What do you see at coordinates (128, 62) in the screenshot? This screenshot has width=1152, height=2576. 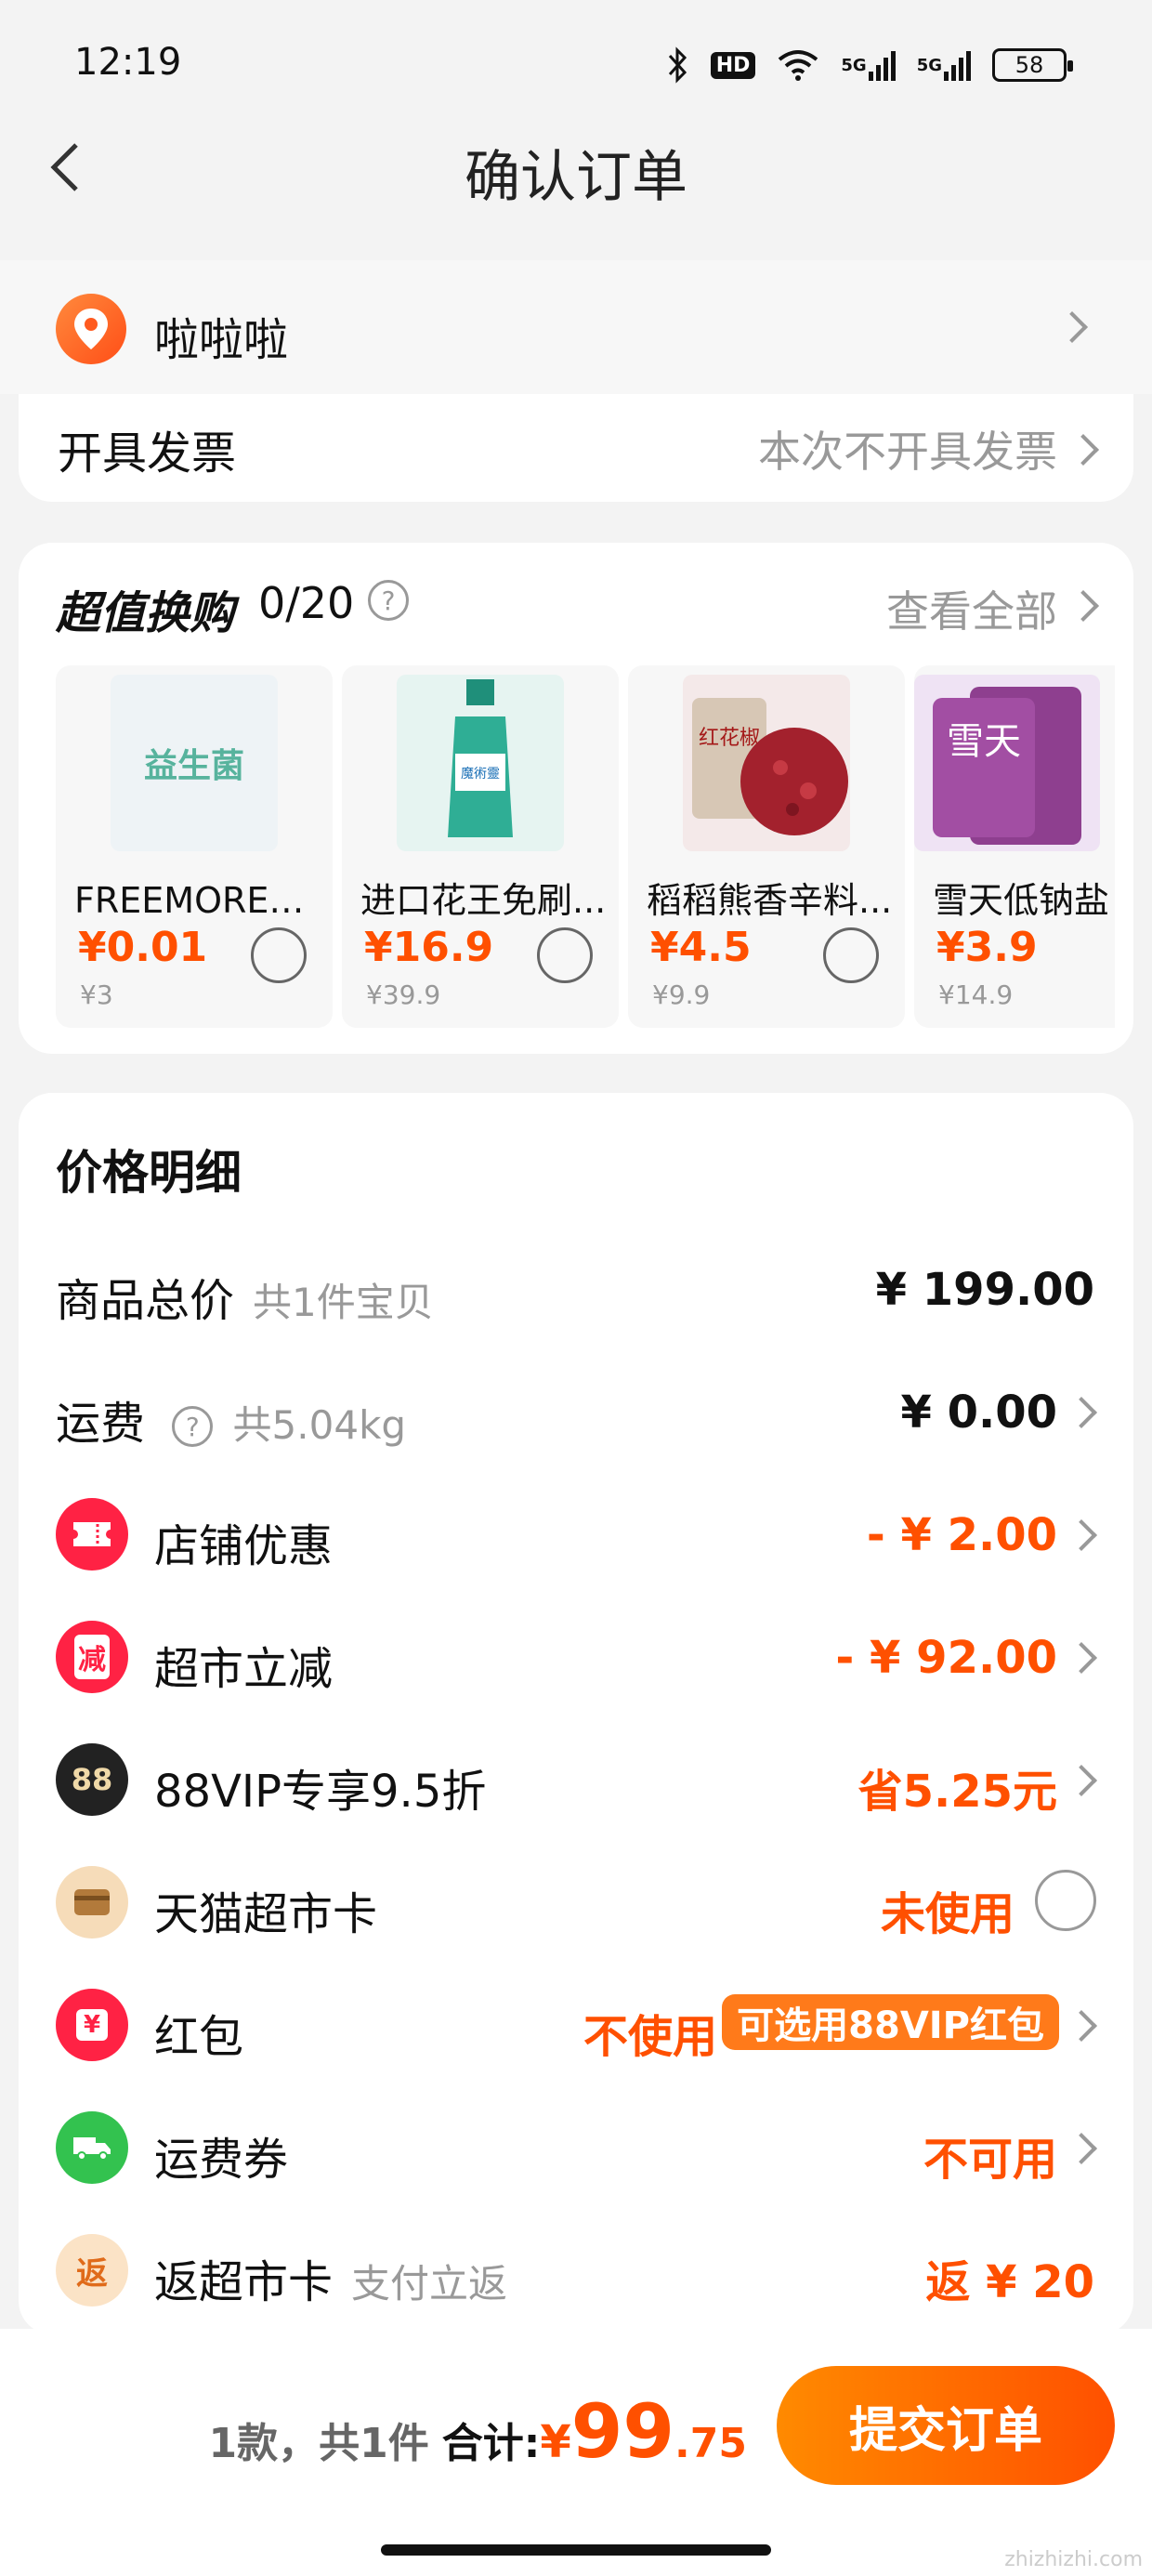 I see `status-time: 12:19` at bounding box center [128, 62].